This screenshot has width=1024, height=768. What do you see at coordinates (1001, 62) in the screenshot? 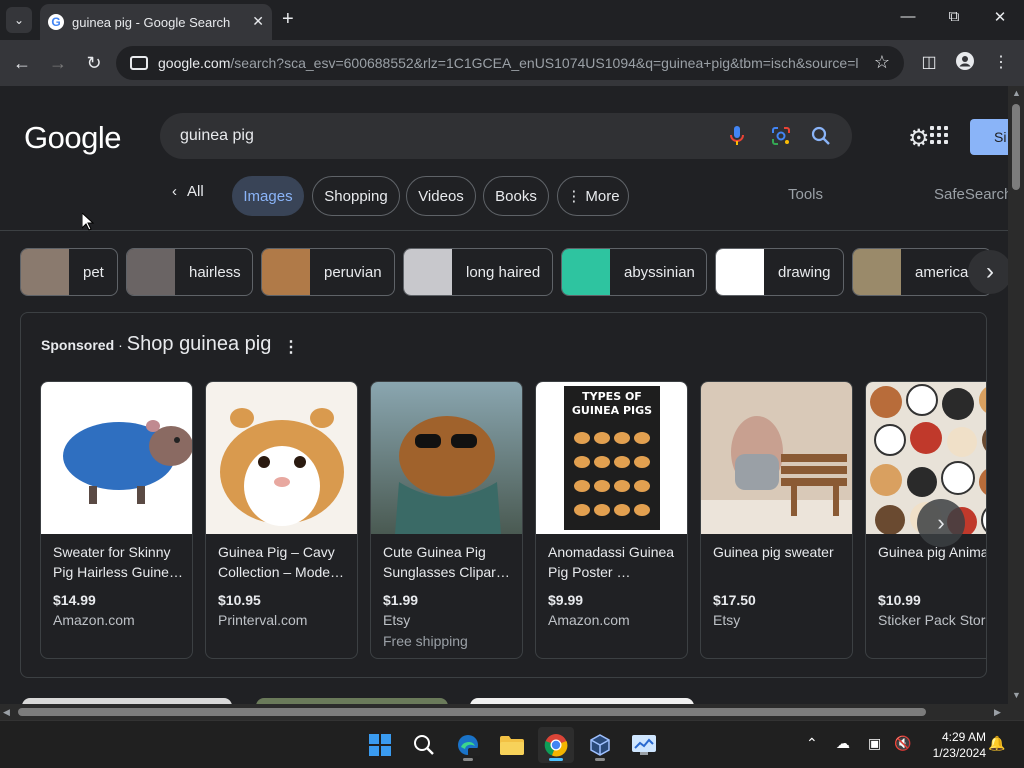
I see `kebab-menu-icon: ⋮` at bounding box center [1001, 62].